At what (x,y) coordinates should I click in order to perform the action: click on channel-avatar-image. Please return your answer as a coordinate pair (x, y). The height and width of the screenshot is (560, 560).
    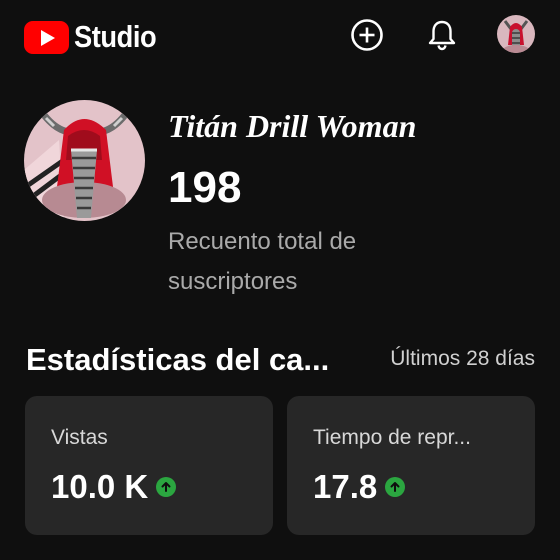
    Looking at the image, I should click on (84, 160).